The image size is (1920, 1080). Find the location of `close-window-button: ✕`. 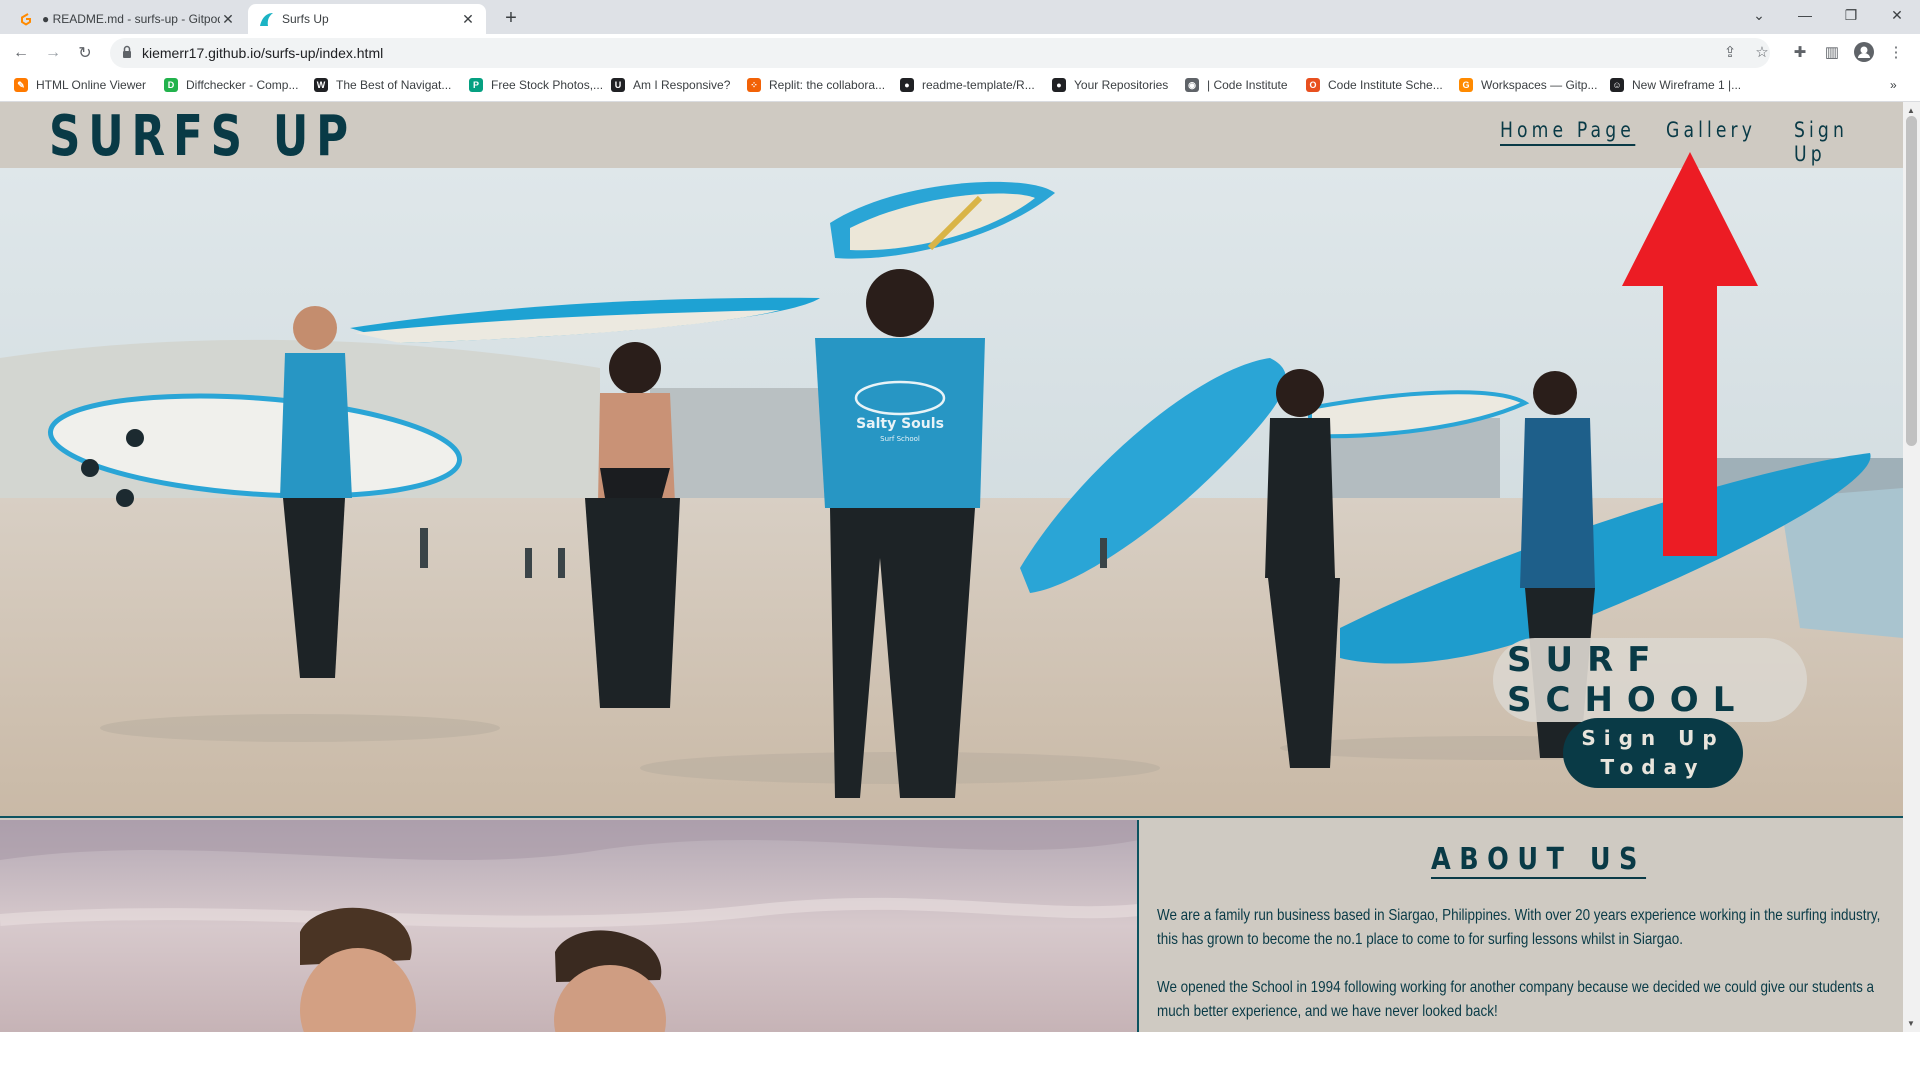

close-window-button: ✕ is located at coordinates (1897, 15).